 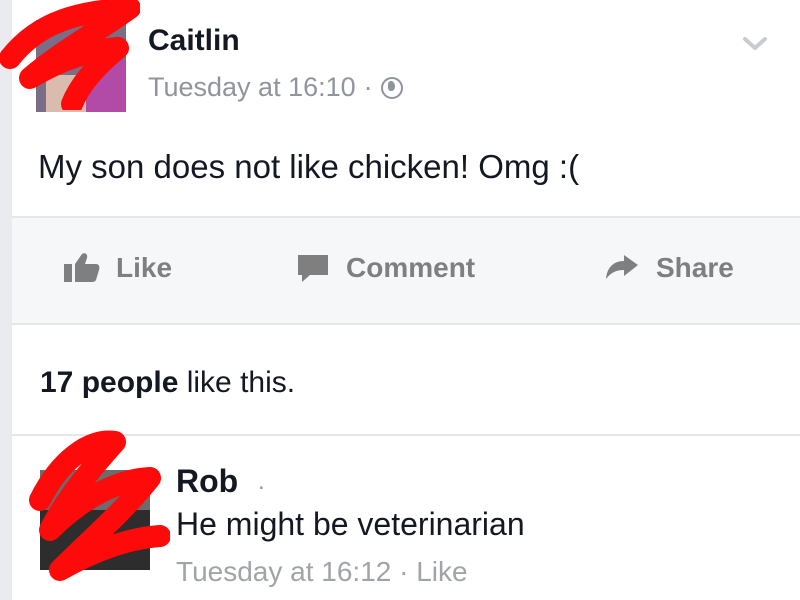 What do you see at coordinates (207, 481) in the screenshot?
I see `comment-author-name: Rob` at bounding box center [207, 481].